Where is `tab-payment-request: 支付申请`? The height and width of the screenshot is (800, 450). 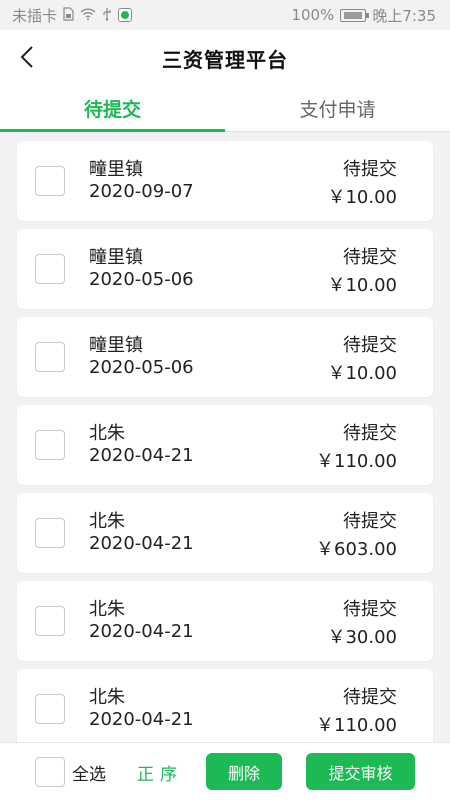 tab-payment-request: 支付申请 is located at coordinates (337, 108).